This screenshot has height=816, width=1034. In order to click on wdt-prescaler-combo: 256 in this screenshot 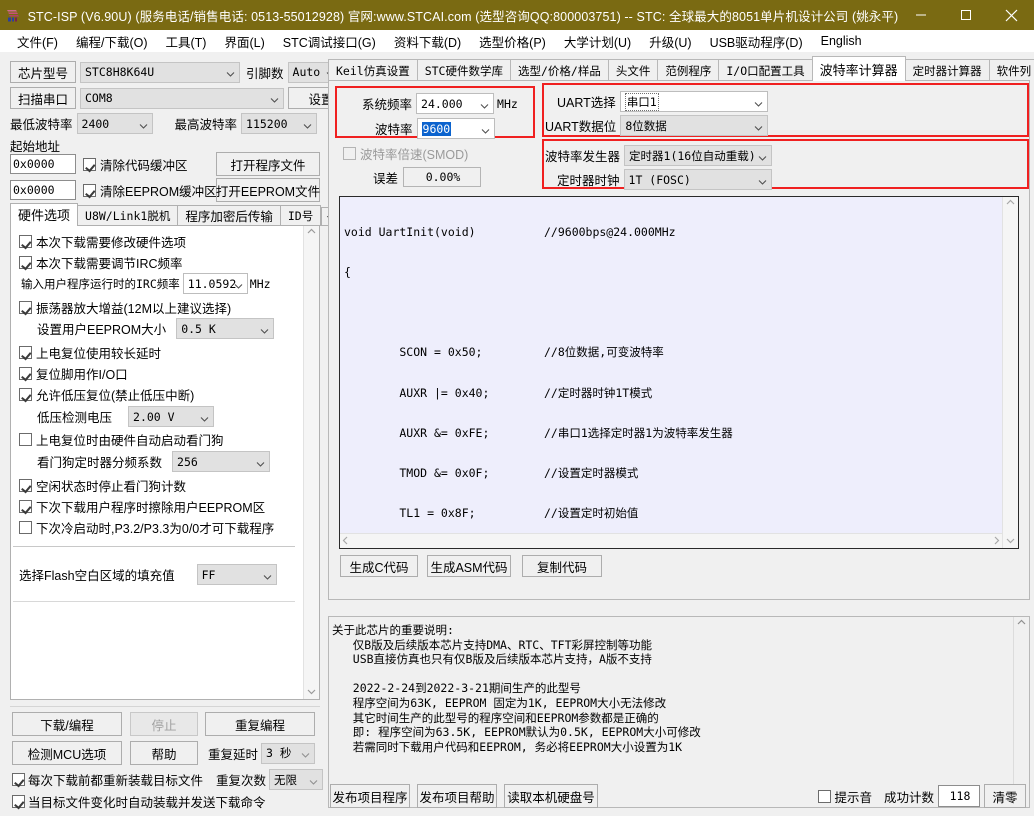, I will do `click(221, 461)`.